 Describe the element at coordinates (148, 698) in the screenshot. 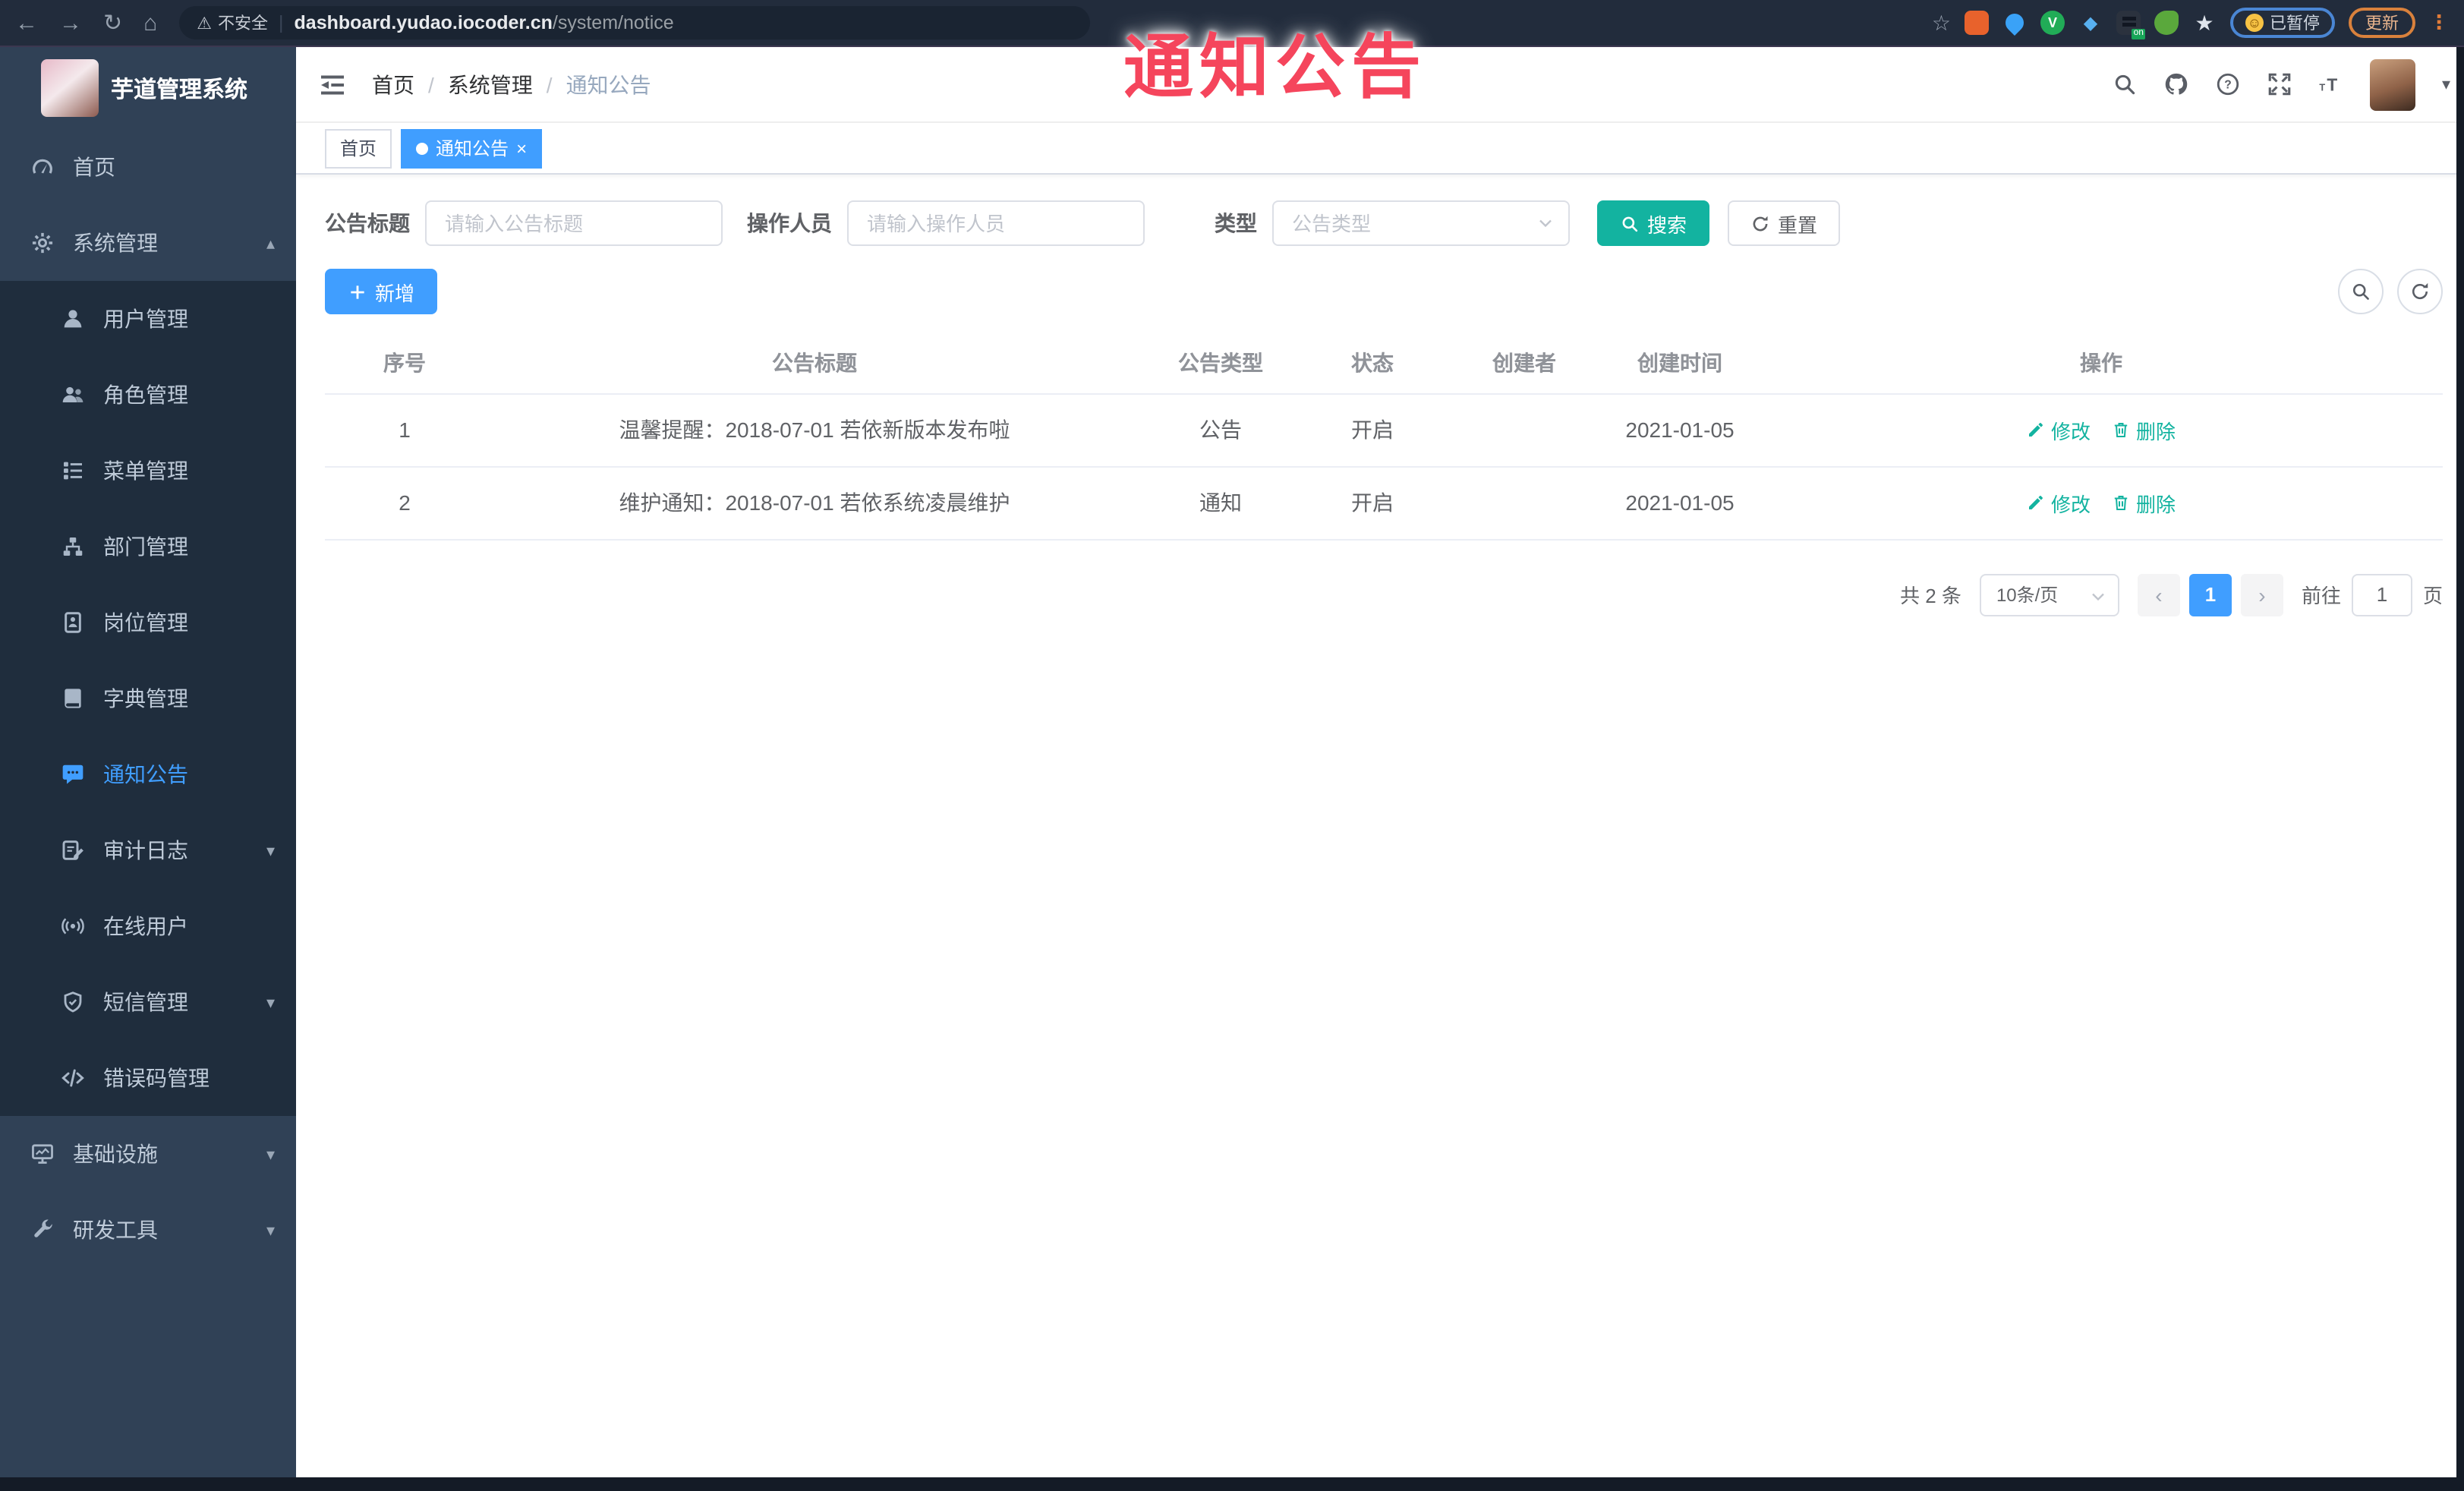

I see `sidebar-item-字典管理: 字典管理` at that location.